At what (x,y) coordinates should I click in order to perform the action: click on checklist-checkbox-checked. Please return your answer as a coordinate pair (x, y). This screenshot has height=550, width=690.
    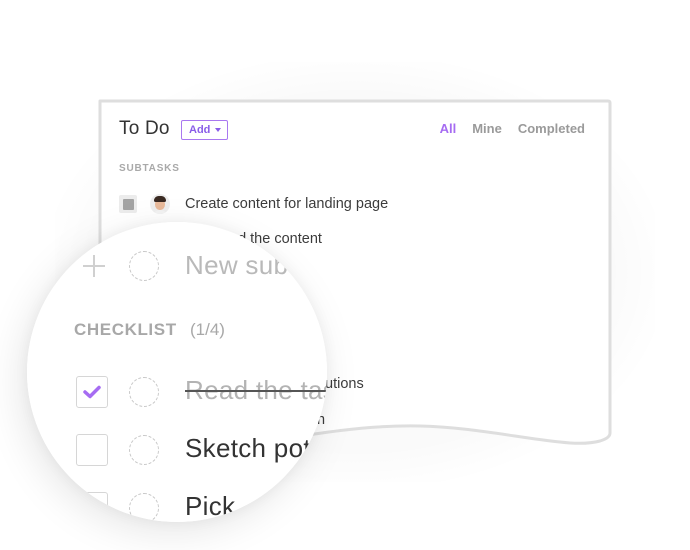
    Looking at the image, I should click on (92, 392).